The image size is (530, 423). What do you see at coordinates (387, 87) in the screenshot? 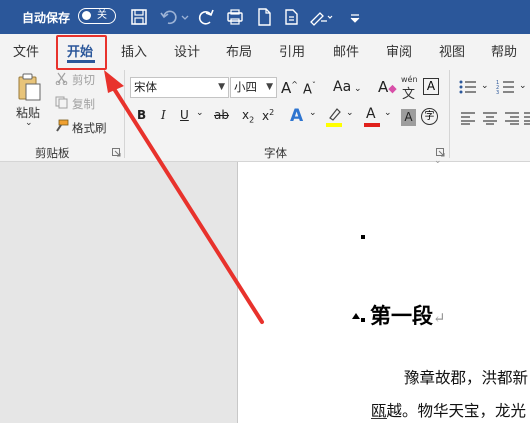
I see `clear-formatting-button: A◆` at bounding box center [387, 87].